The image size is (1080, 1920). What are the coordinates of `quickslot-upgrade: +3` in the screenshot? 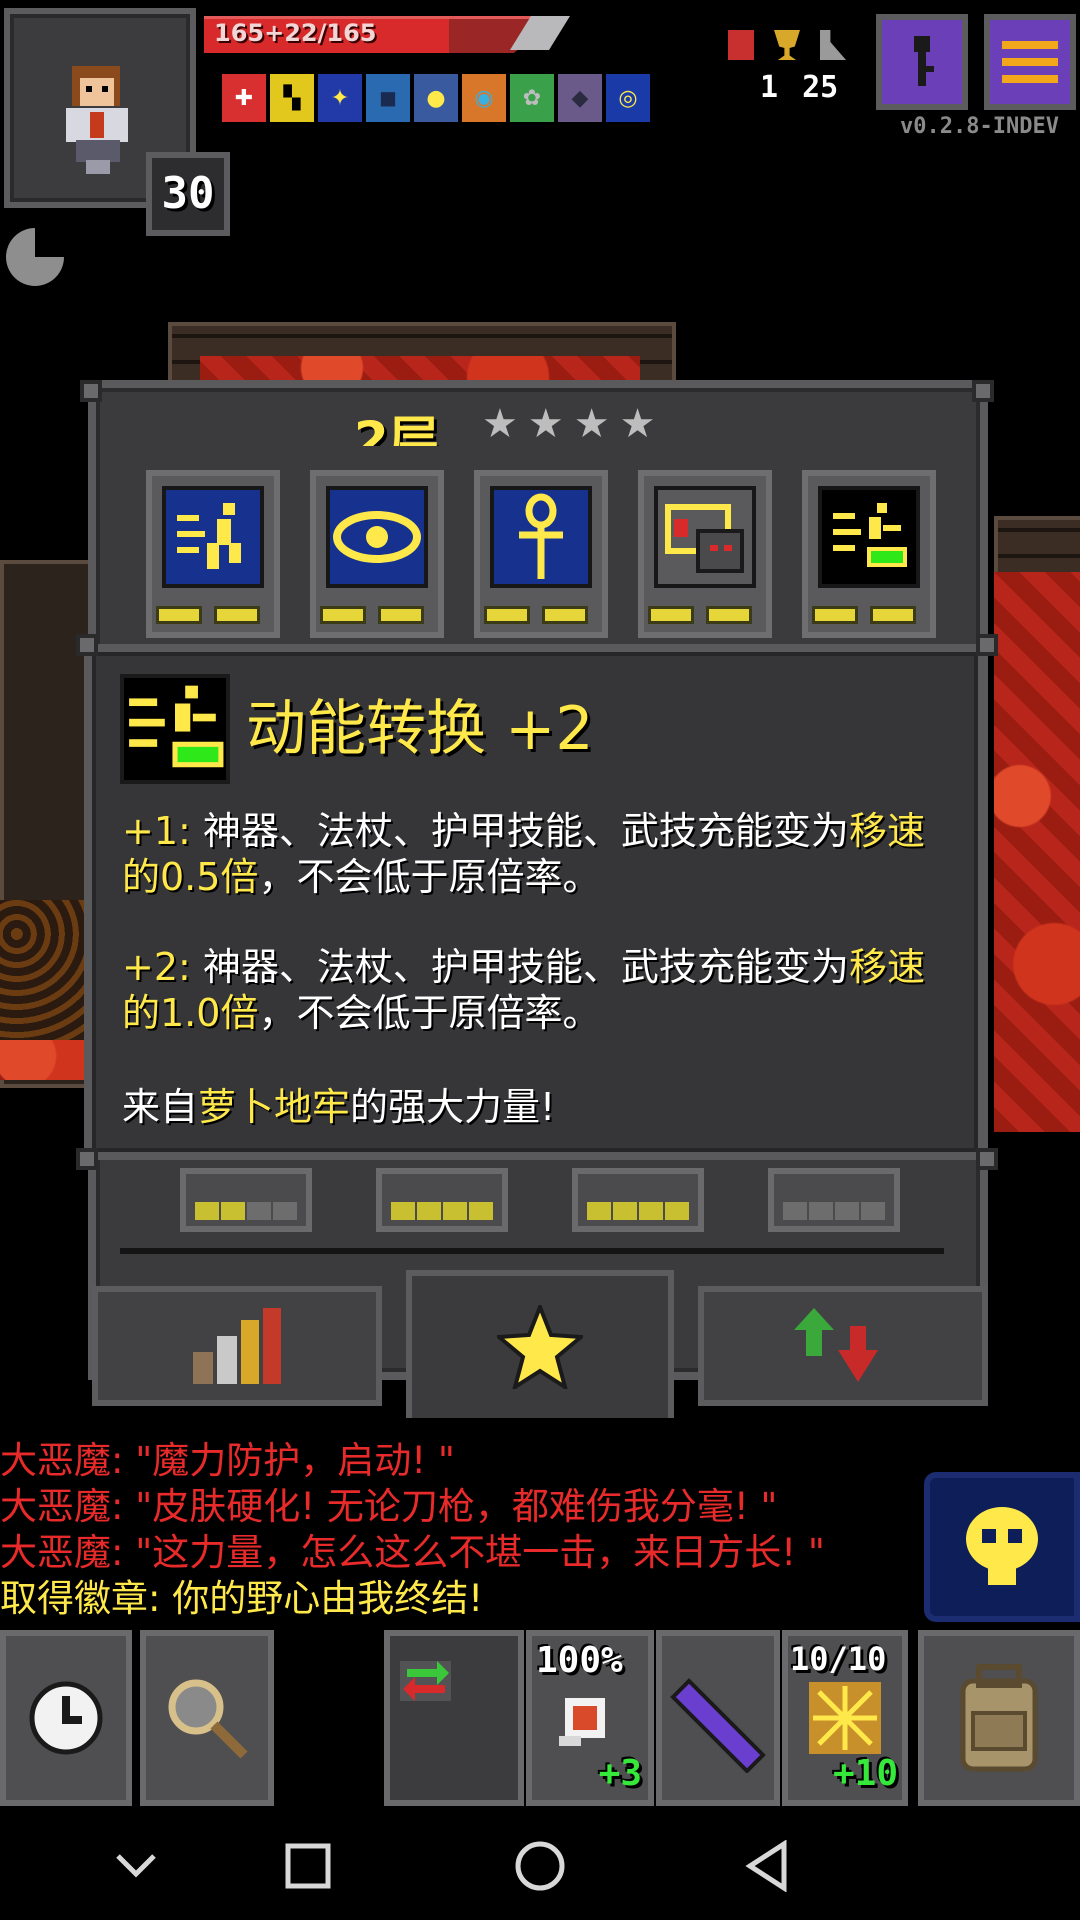 It's located at (620, 1773).